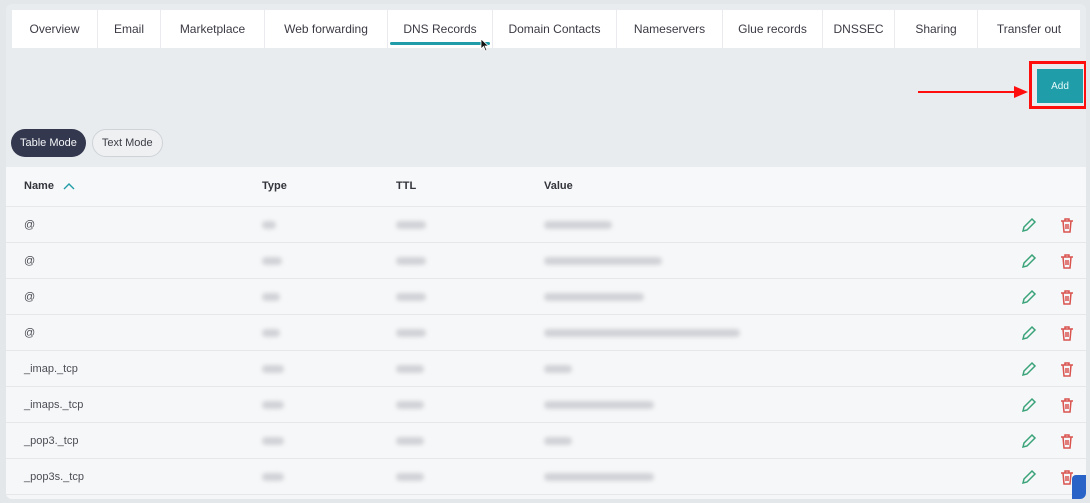 The image size is (1090, 503). What do you see at coordinates (54, 476) in the screenshot?
I see `record-name: _pop3s._tcp` at bounding box center [54, 476].